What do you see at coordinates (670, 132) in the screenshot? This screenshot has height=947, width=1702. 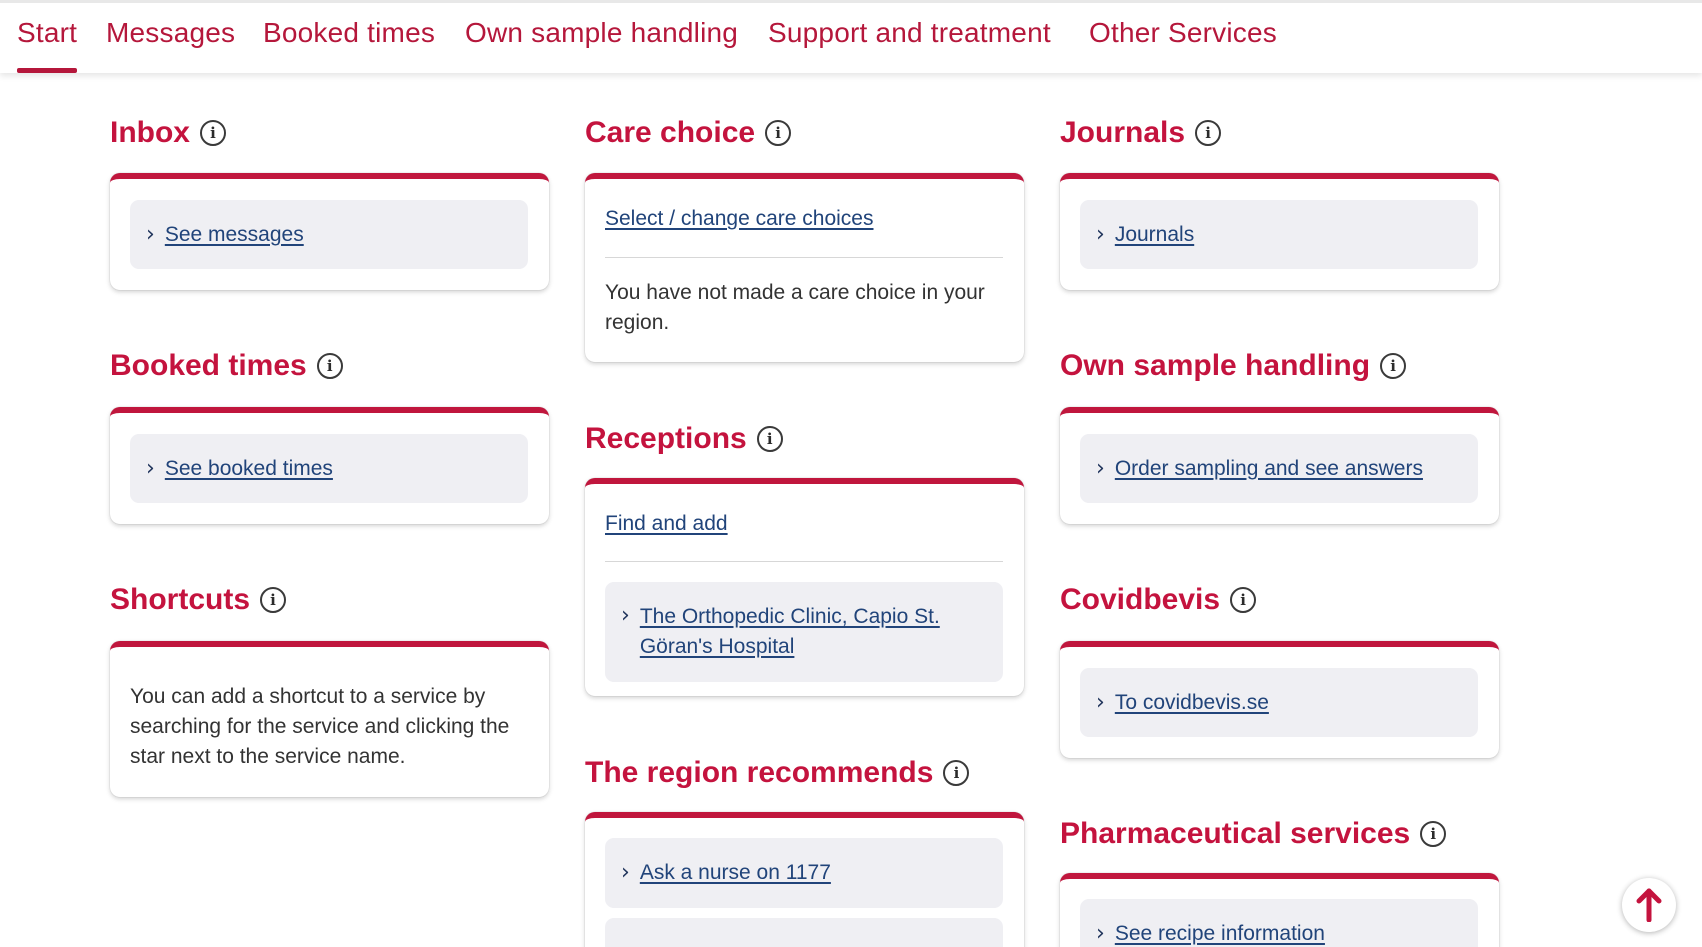 I see `care-choice-title: Care choice` at bounding box center [670, 132].